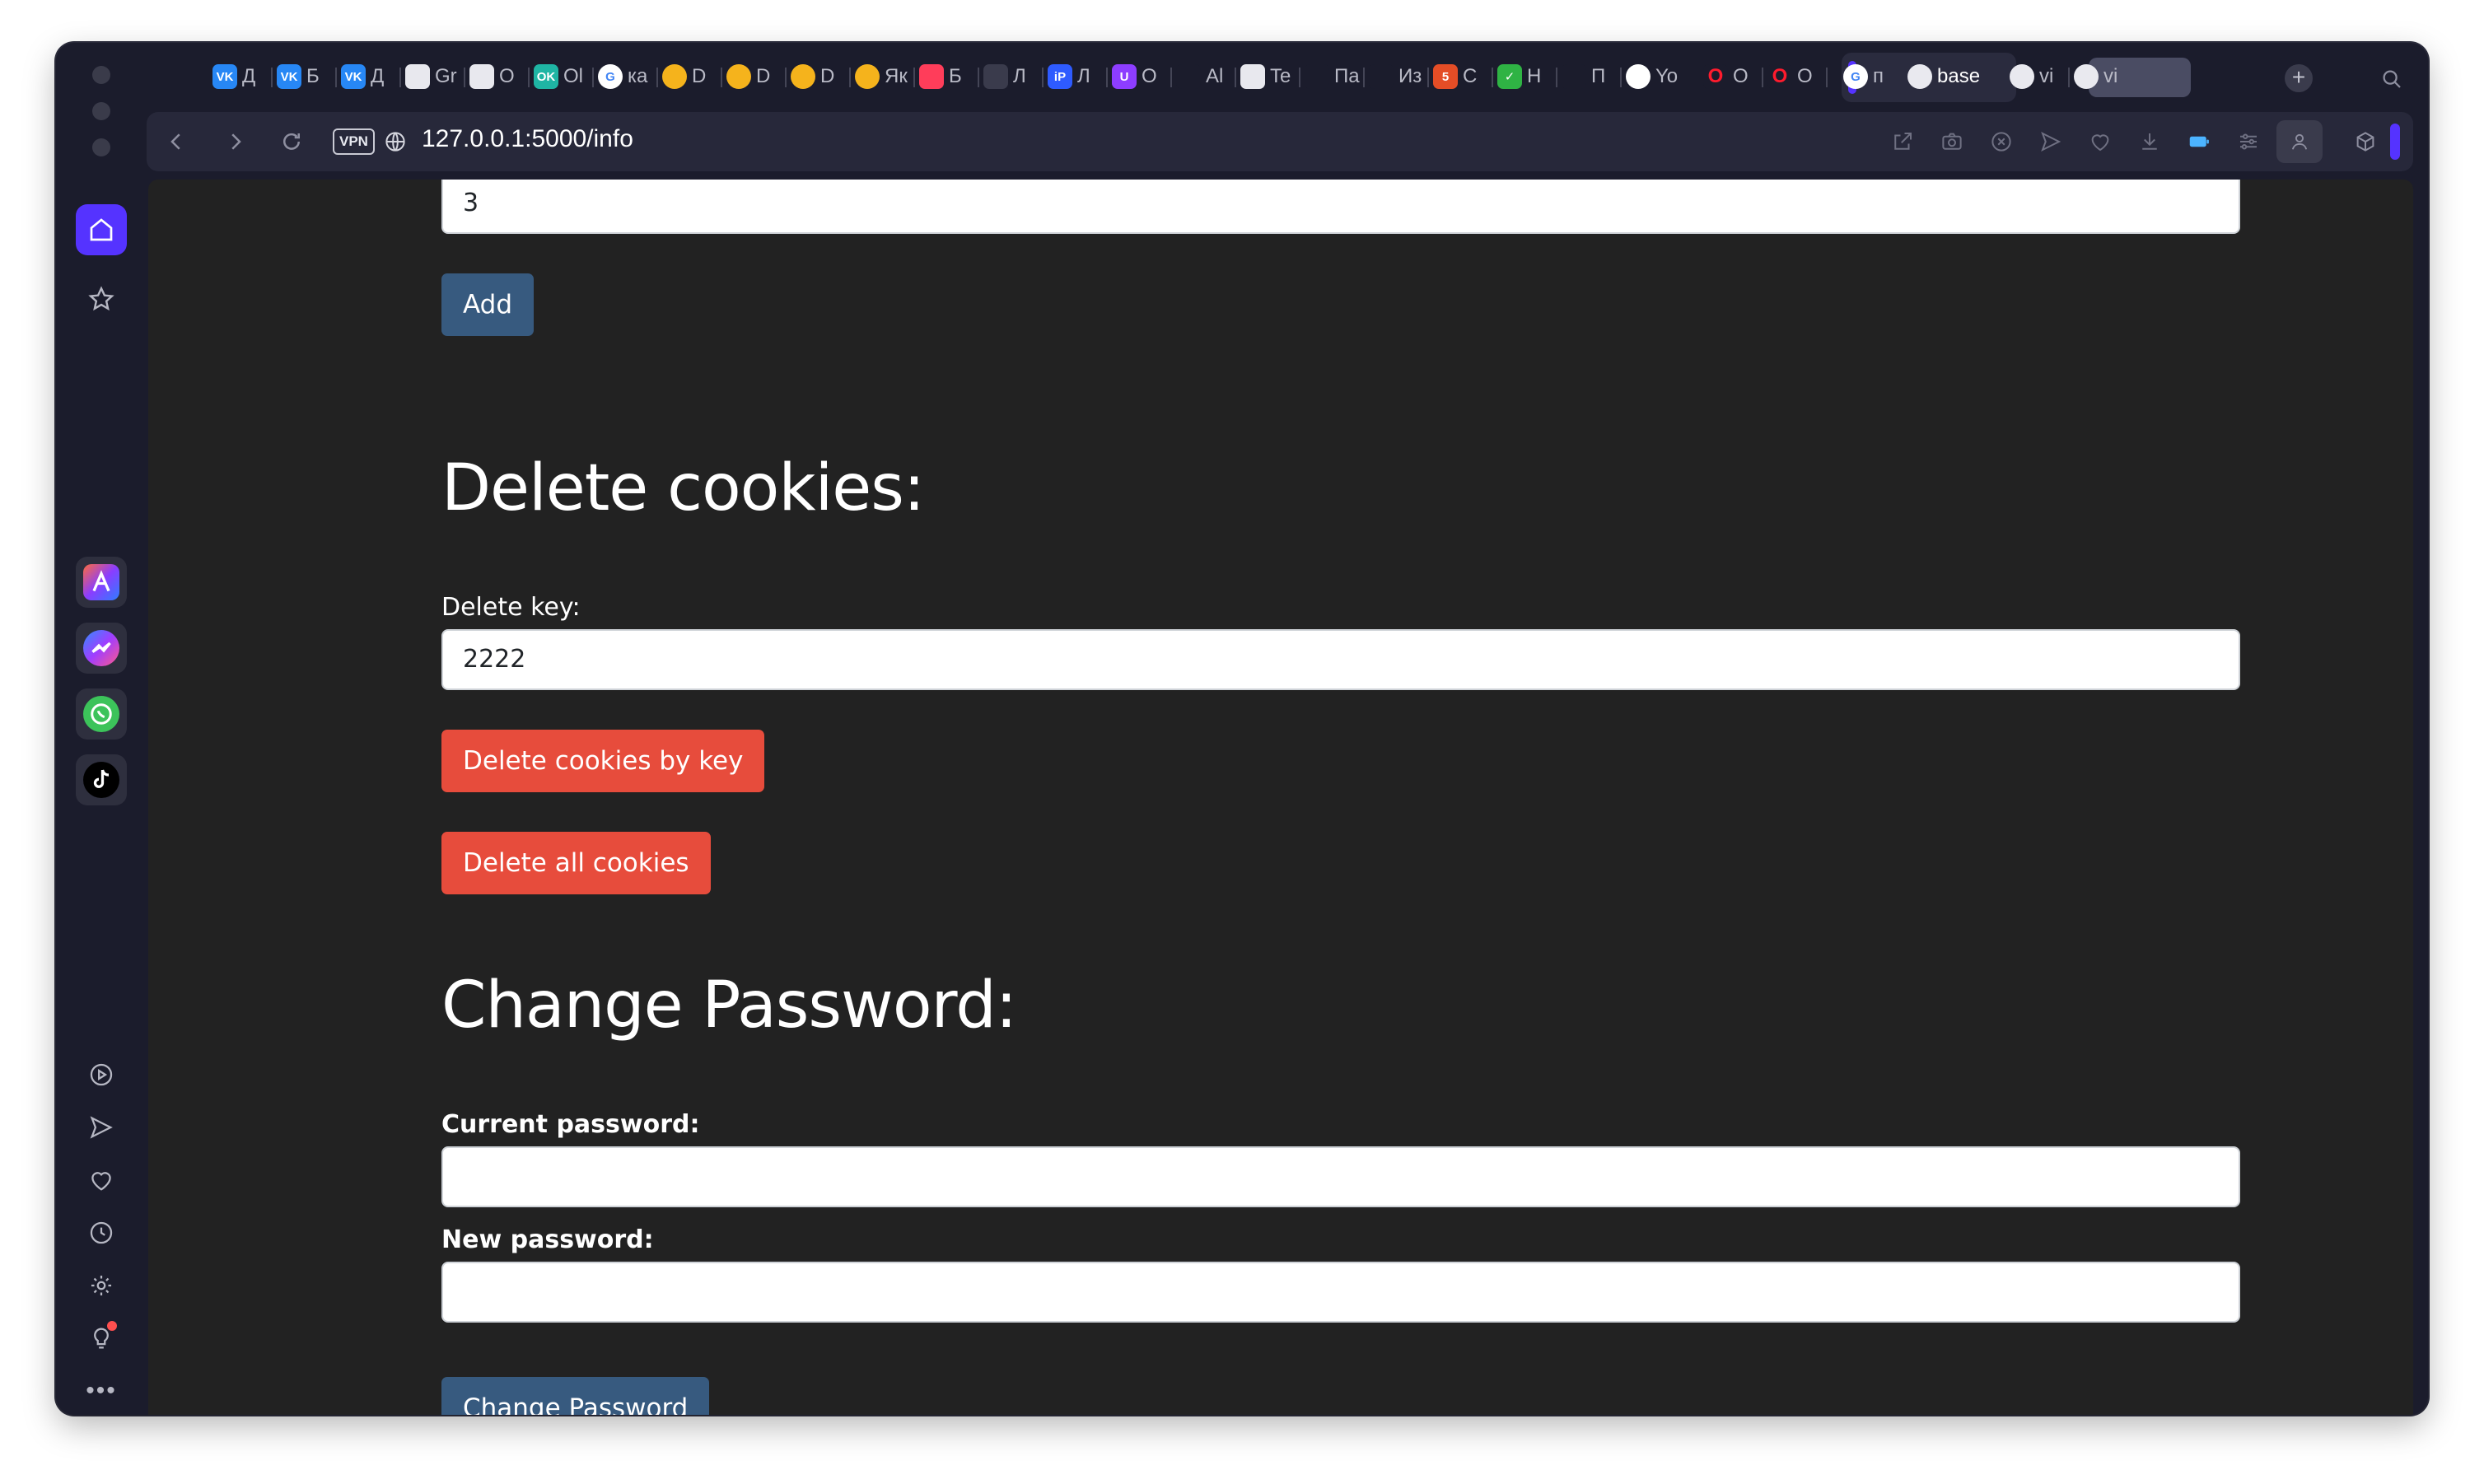  I want to click on html5-icon: 5, so click(1445, 76).